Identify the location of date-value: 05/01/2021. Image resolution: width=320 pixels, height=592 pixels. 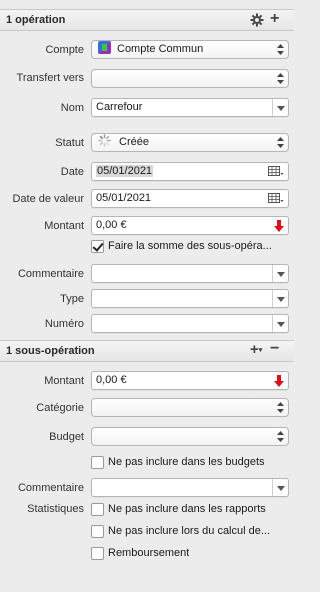
(125, 171).